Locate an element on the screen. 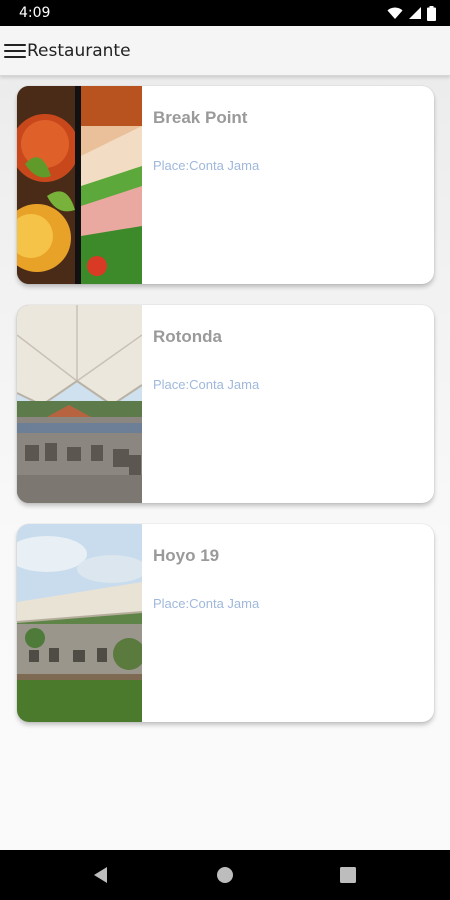 The width and height of the screenshot is (450, 900). status-bar: 4:09 is located at coordinates (225, 13).